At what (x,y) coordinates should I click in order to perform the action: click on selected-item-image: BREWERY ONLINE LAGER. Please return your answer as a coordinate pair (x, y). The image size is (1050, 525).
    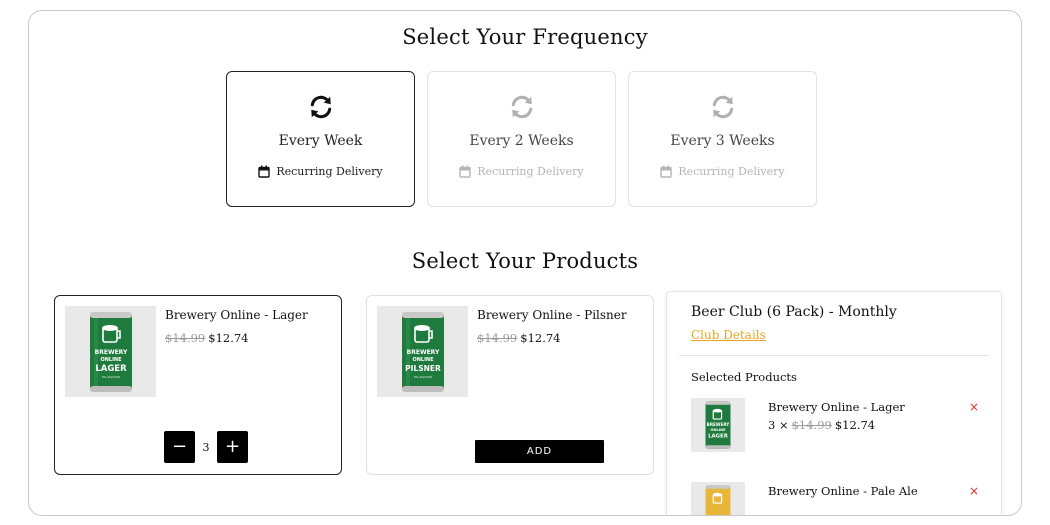
    Looking at the image, I should click on (718, 425).